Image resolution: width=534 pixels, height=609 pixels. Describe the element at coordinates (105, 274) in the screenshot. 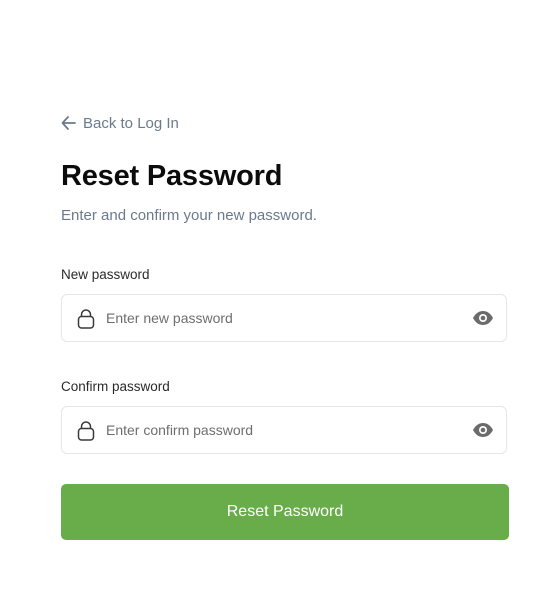

I see `new-password-label: New password` at that location.